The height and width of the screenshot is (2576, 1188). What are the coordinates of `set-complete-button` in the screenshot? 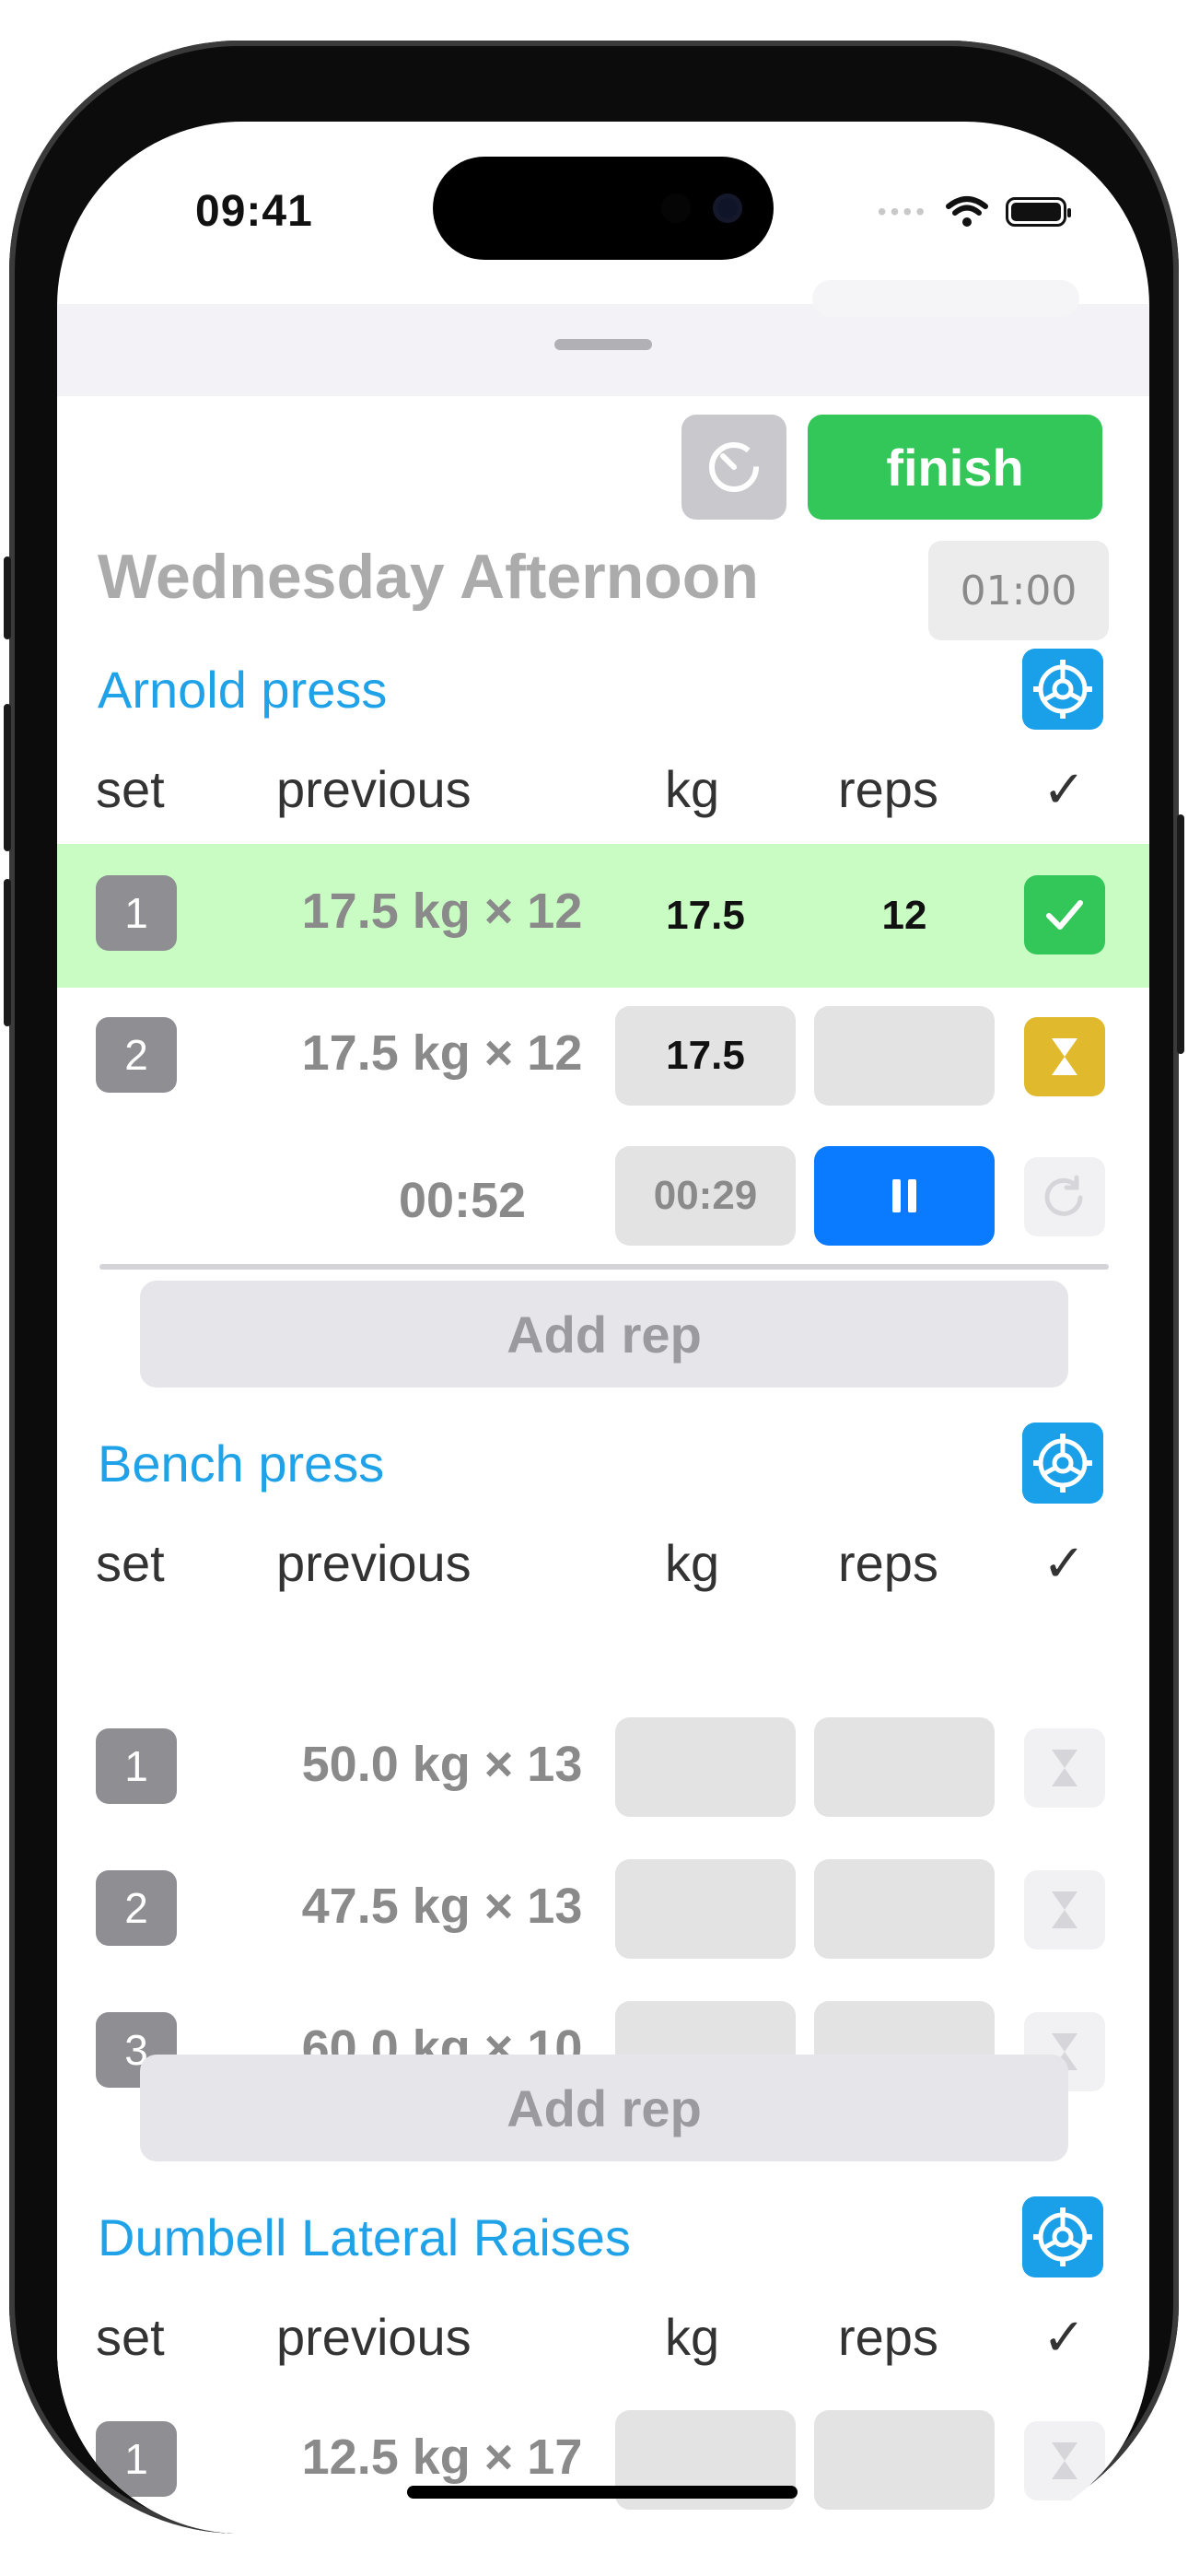 It's located at (1064, 914).